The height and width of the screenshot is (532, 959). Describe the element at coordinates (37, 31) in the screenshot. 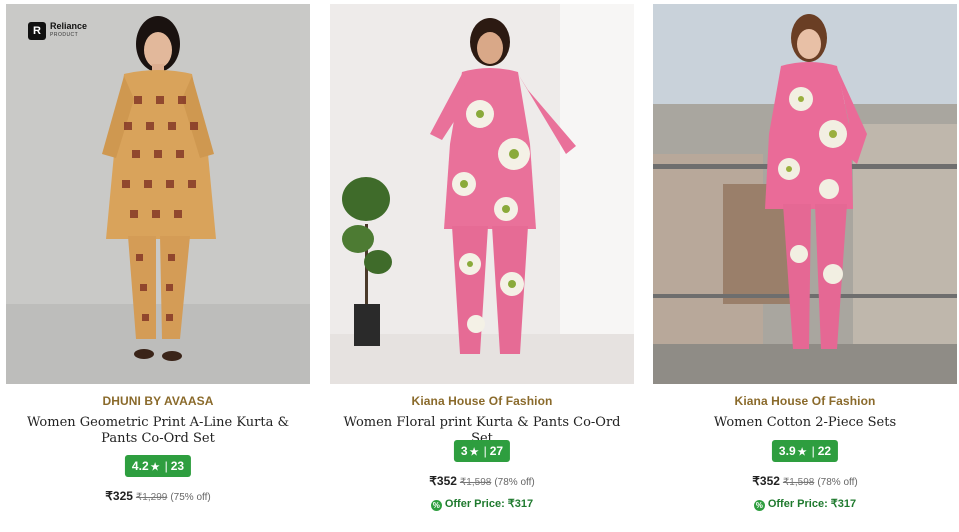

I see `reliance-logo-icon: R` at that location.